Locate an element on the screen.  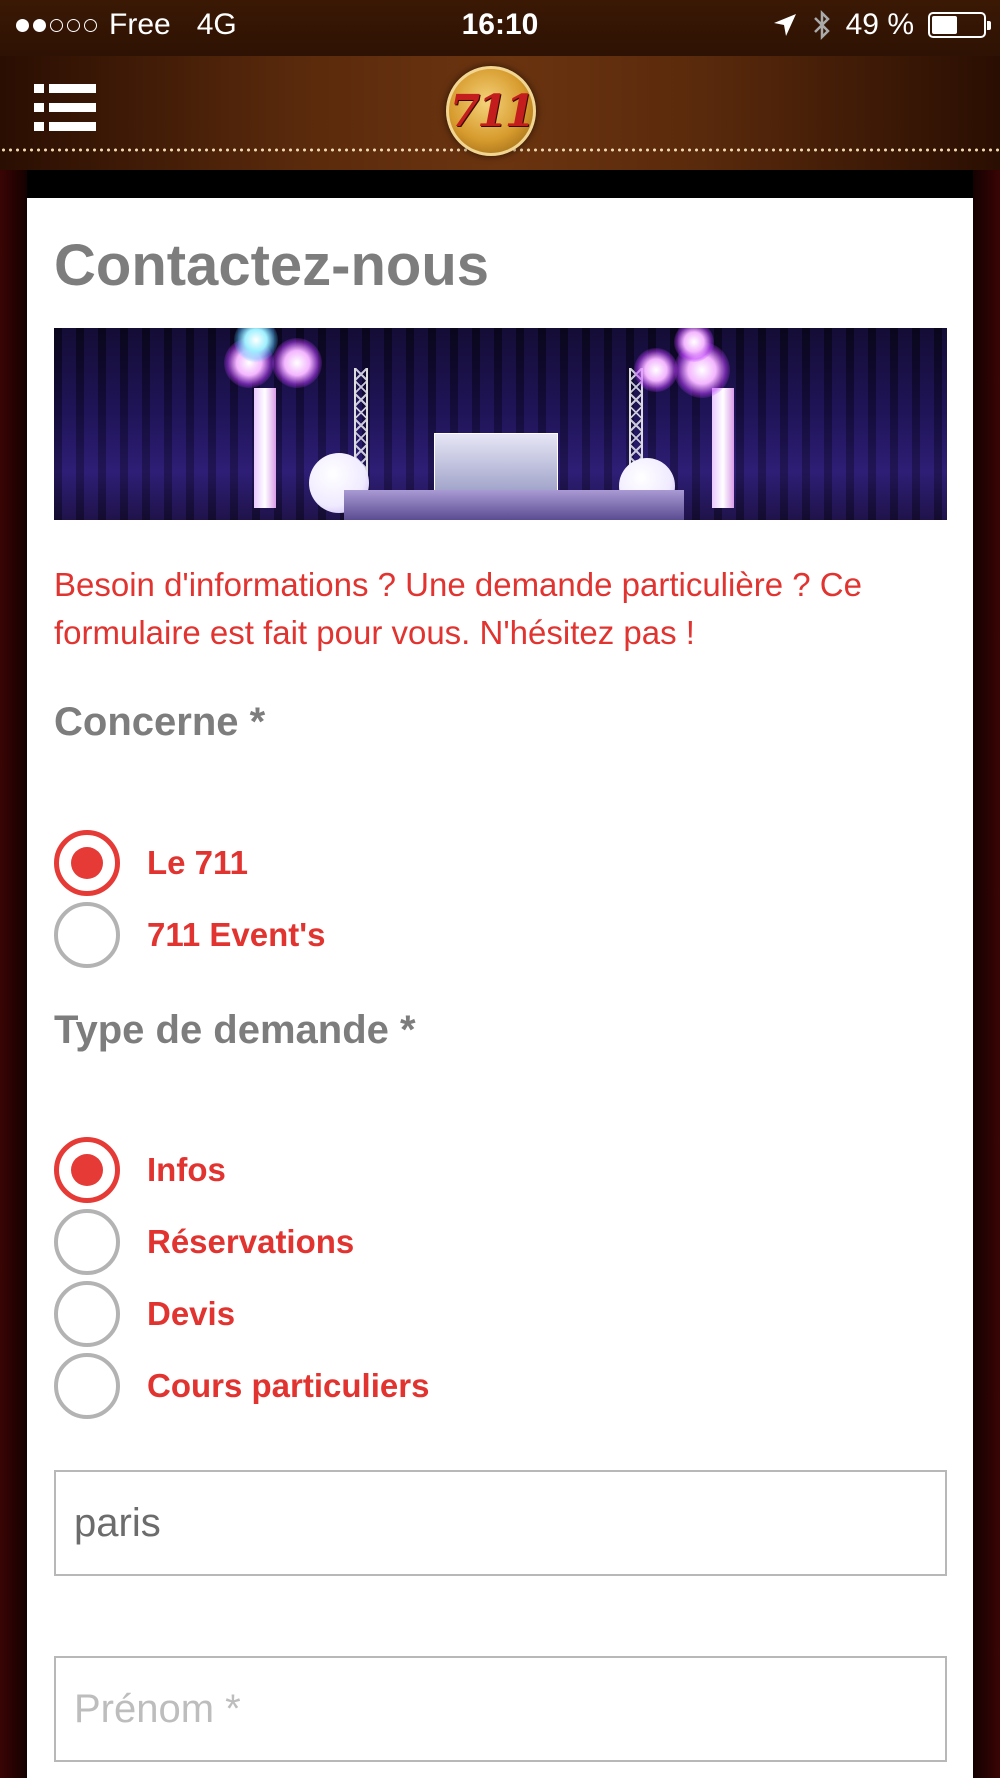
radio-reservations: Réservations is located at coordinates (204, 1242).